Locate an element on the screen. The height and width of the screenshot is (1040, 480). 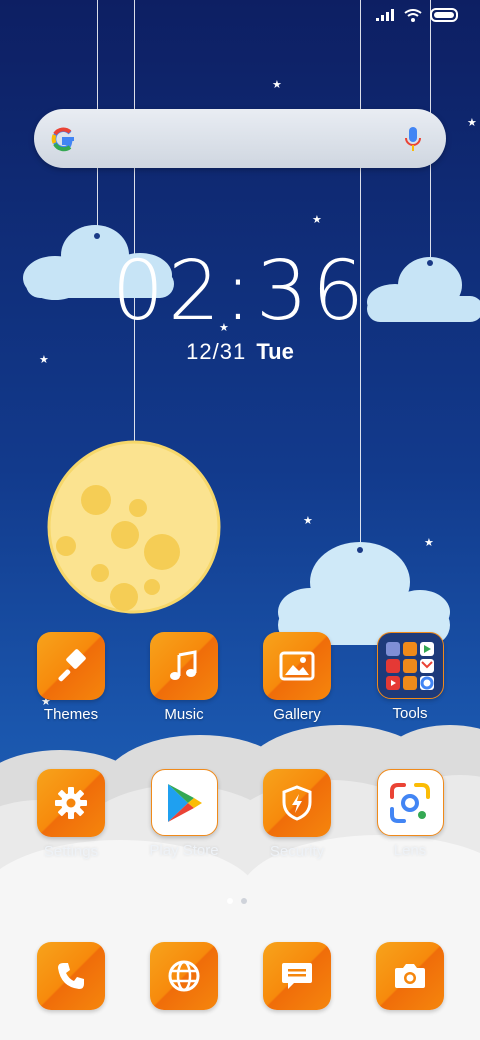
microphone-icon is located at coordinates (413, 139).